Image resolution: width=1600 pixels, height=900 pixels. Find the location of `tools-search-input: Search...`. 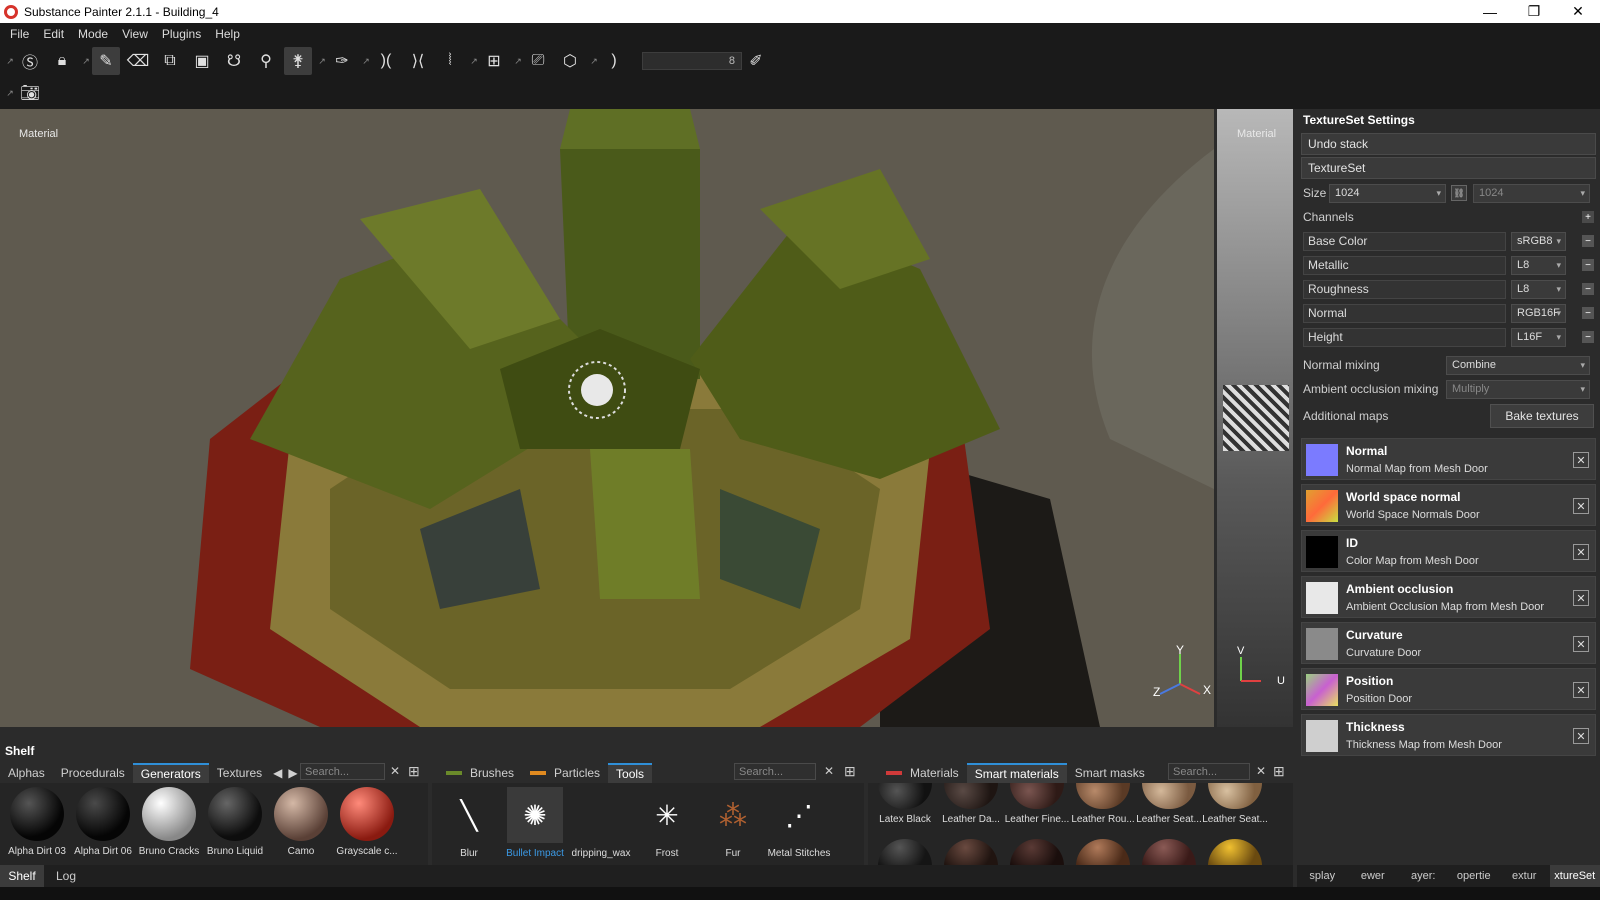

tools-search-input: Search... is located at coordinates (775, 771).